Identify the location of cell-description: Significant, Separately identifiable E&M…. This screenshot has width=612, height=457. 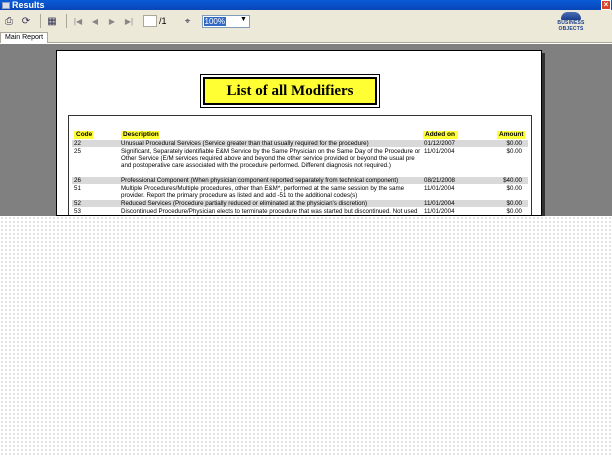
(271, 158).